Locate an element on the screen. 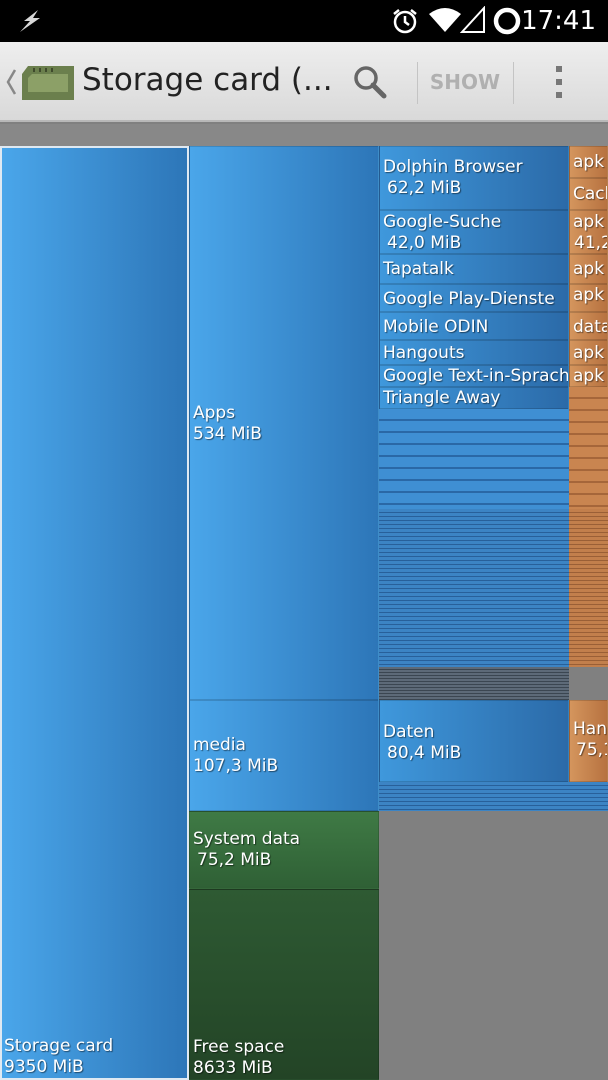 Image resolution: width=608 pixels, height=1080 pixels. tile-app-item: Mobile ODIN is located at coordinates (474, 326).